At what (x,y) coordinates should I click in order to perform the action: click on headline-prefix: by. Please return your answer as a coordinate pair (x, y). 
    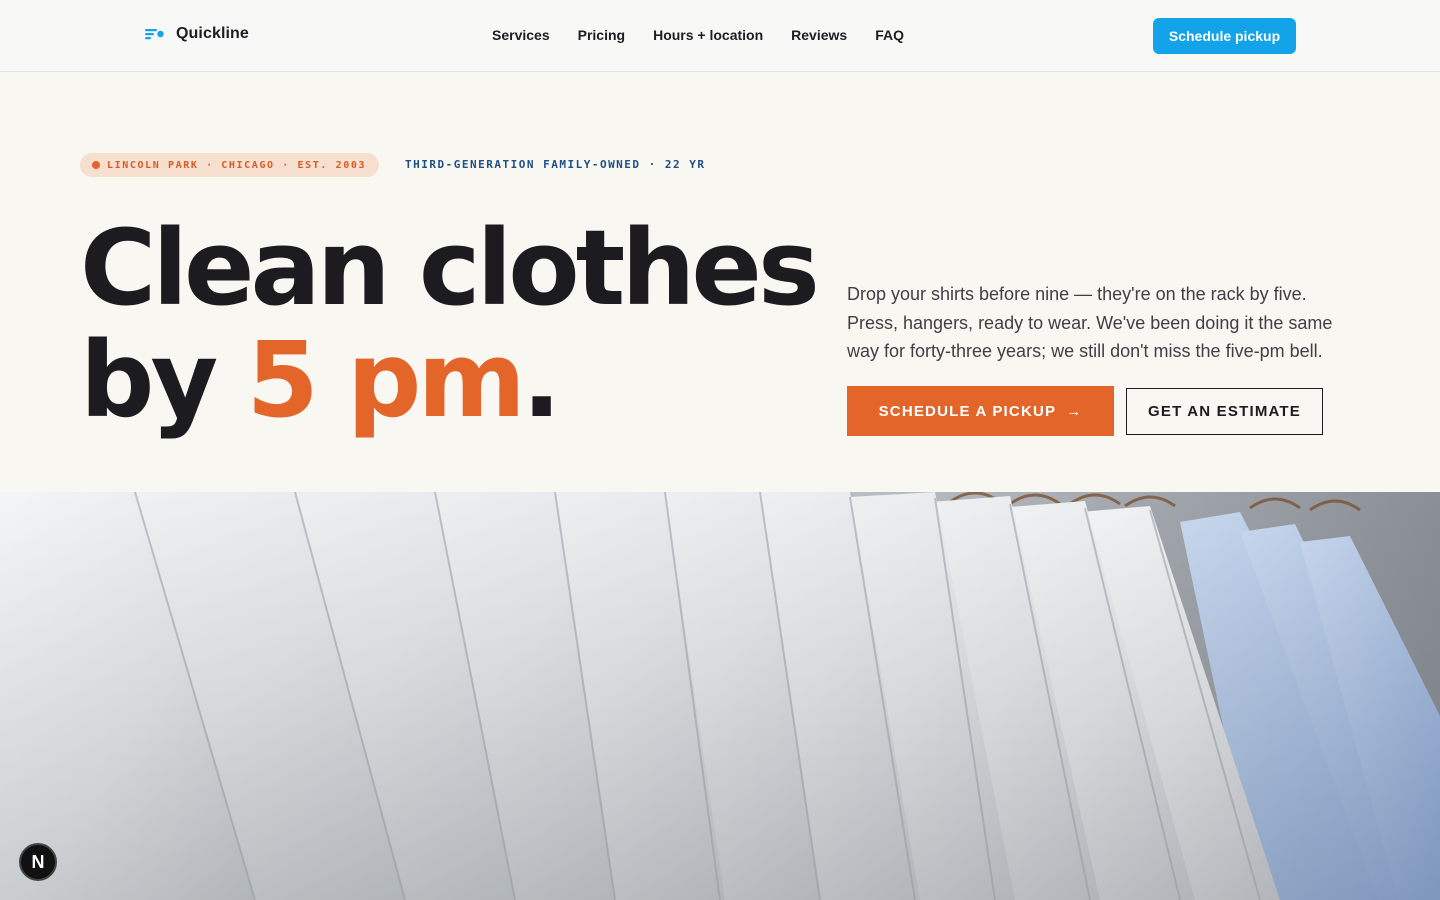
    Looking at the image, I should click on (163, 380).